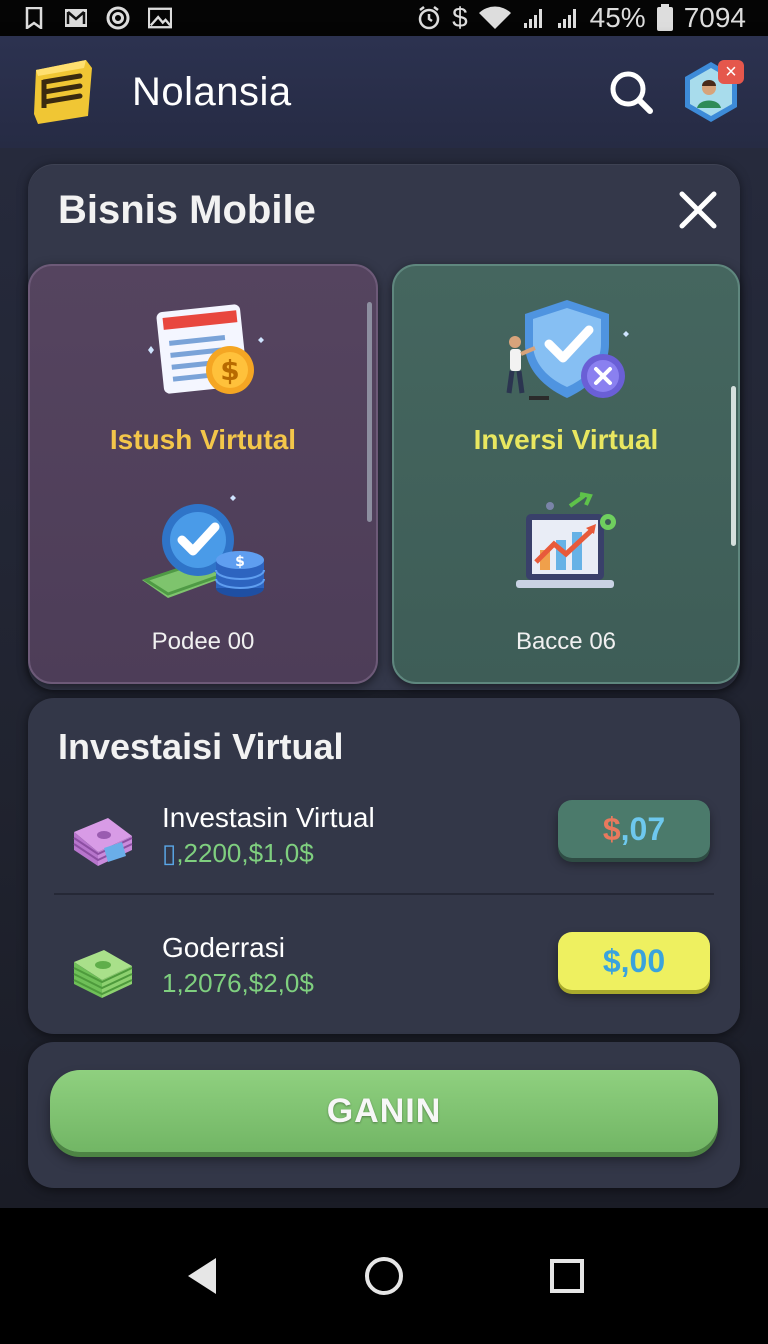 The width and height of the screenshot is (768, 1344). What do you see at coordinates (631, 92) in the screenshot?
I see `search-icon` at bounding box center [631, 92].